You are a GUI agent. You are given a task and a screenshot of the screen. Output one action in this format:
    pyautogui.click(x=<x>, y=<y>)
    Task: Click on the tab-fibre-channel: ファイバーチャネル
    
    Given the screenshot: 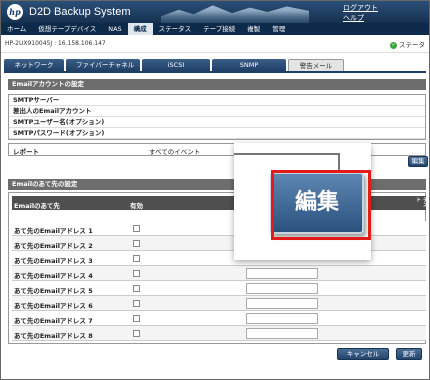 What is the action you would take?
    pyautogui.click(x=103, y=65)
    